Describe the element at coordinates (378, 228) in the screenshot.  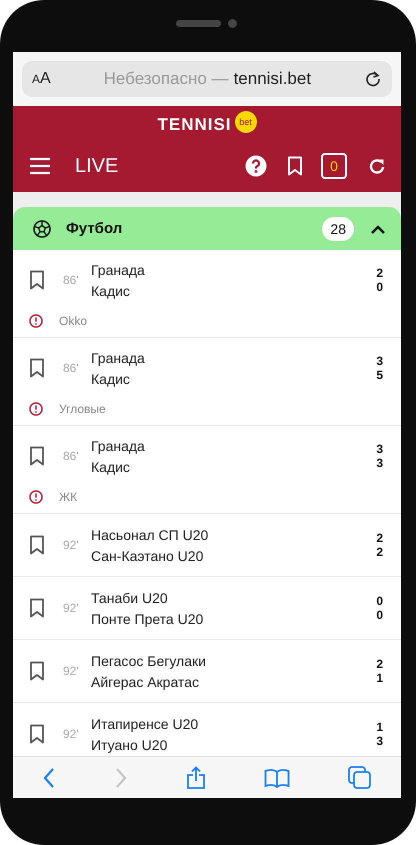
I see `chevron-up-icon` at that location.